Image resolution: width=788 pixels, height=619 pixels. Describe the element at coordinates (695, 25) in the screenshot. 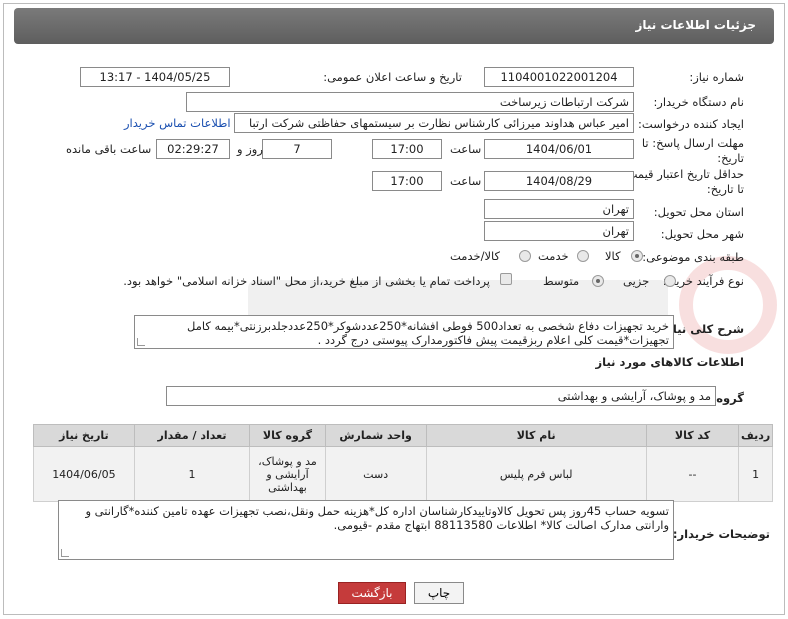

I see `page-title: جزئیات اطلاعات نیاز` at that location.